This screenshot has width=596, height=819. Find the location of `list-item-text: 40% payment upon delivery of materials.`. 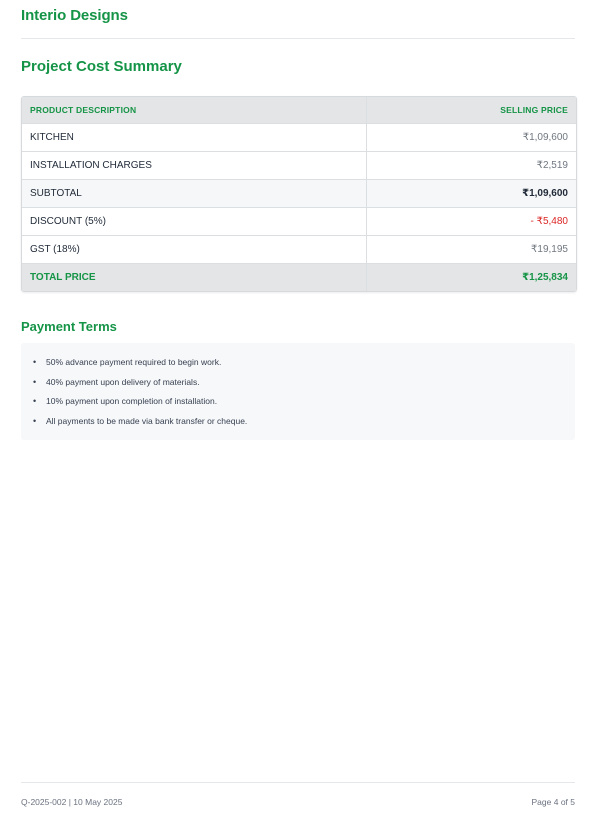

list-item-text: 40% payment upon delivery of materials. is located at coordinates (123, 381).